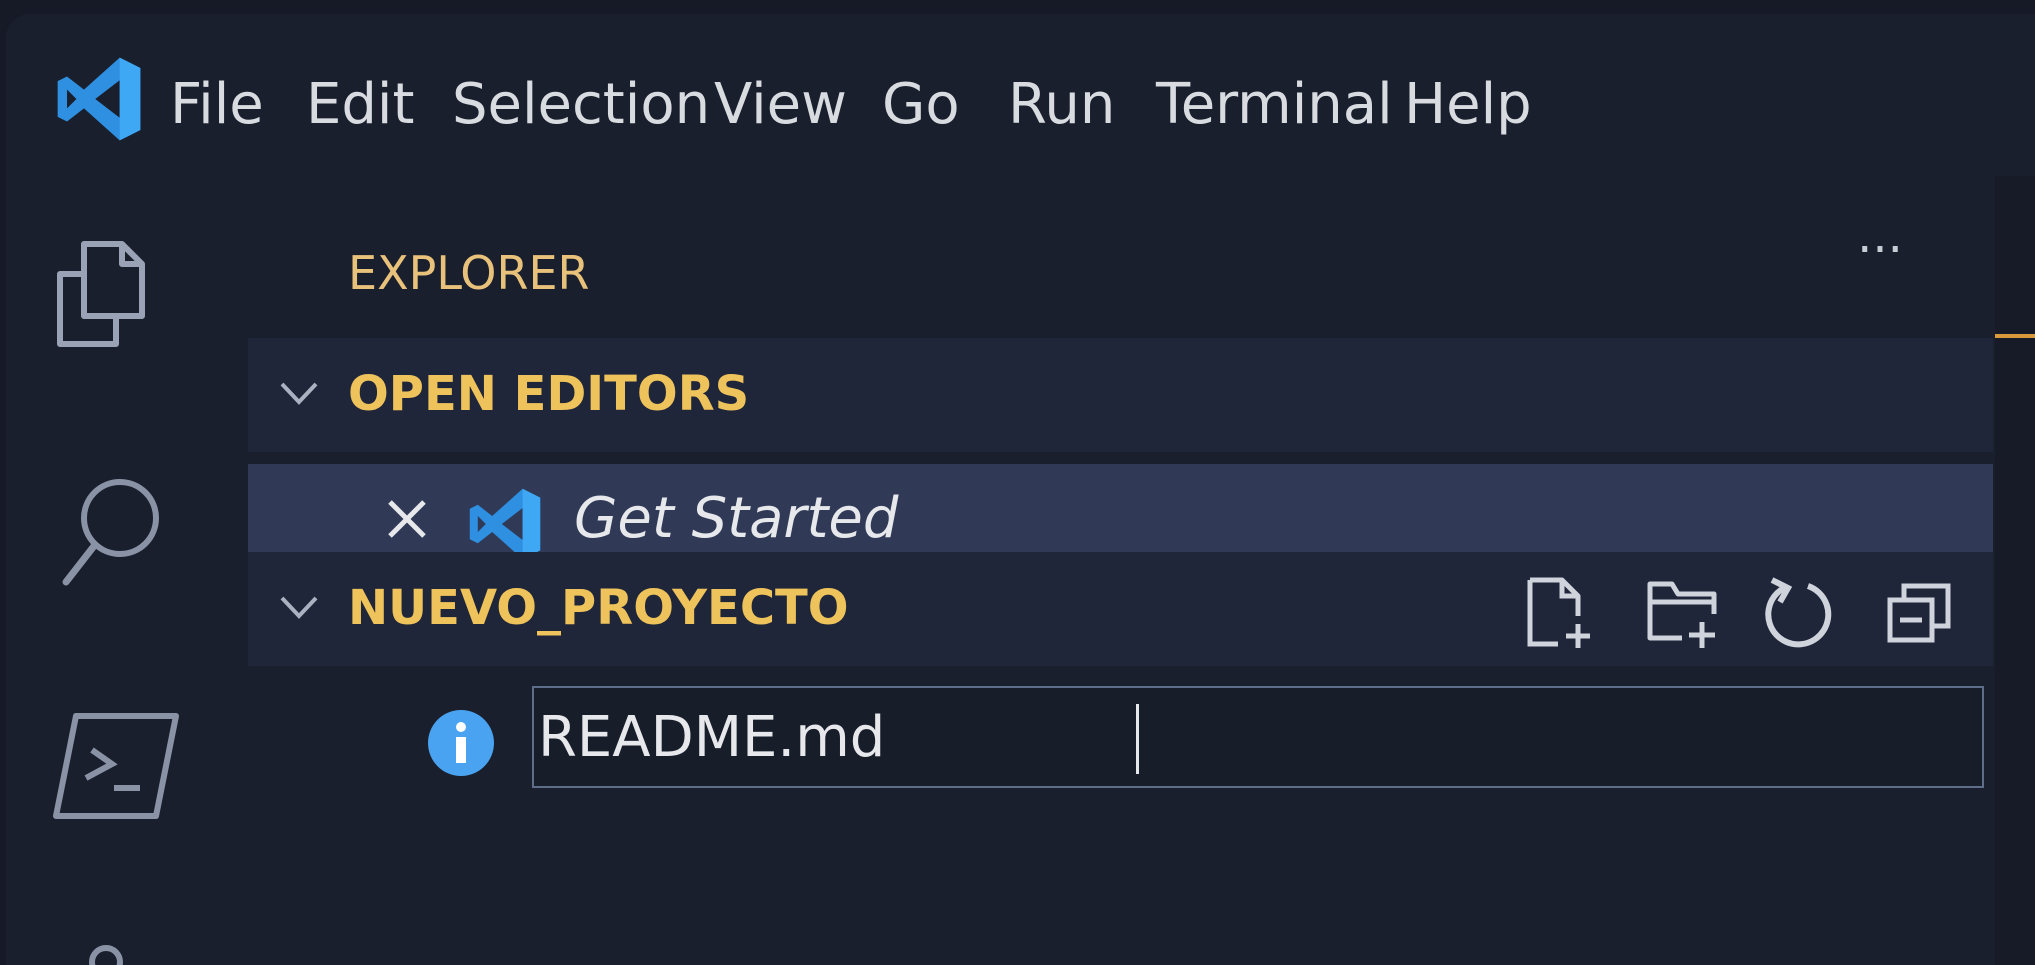 This screenshot has width=2035, height=965. Describe the element at coordinates (780, 105) in the screenshot. I see `menu-view: View` at that location.